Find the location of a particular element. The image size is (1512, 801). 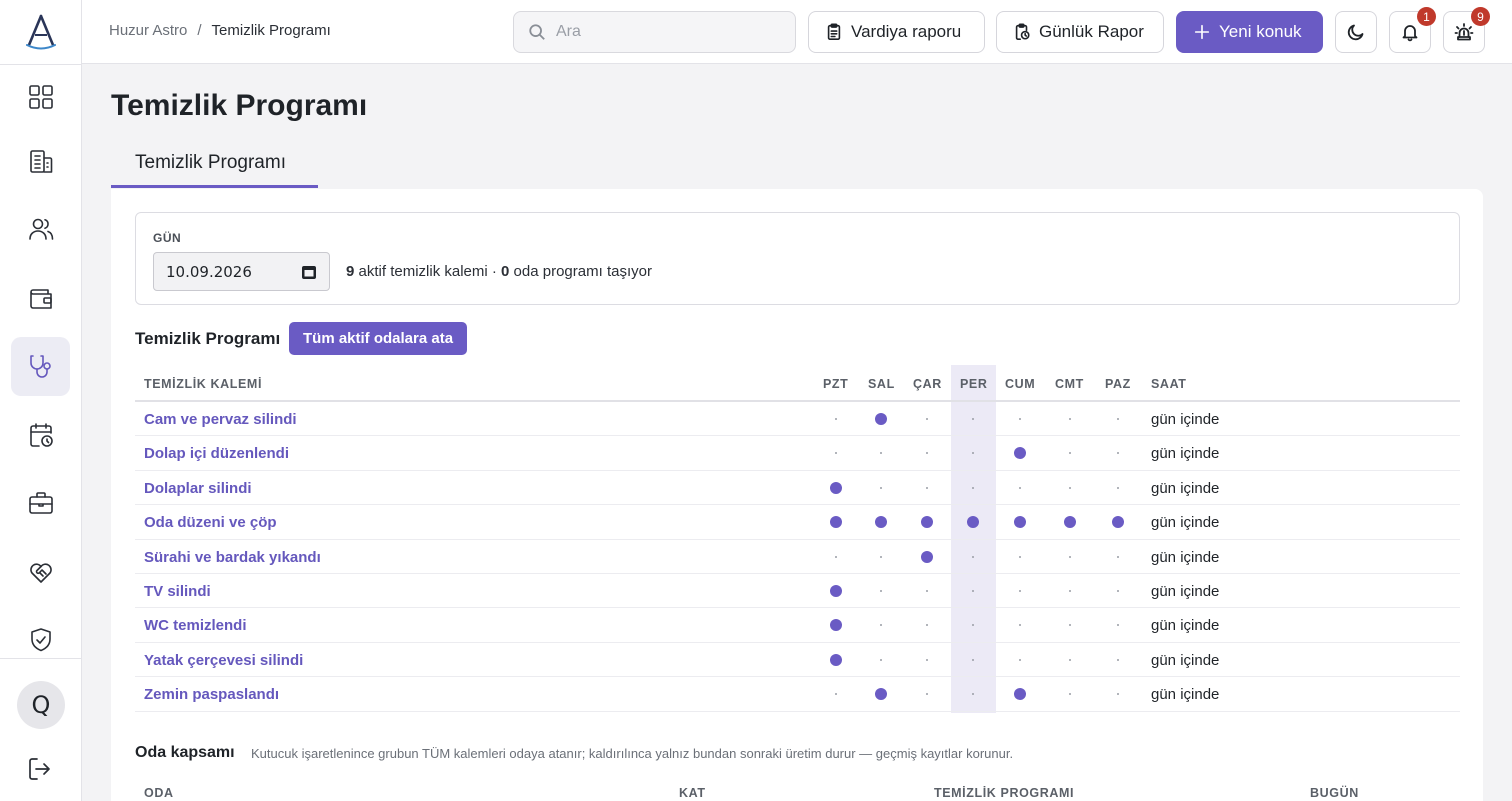

cleaning-item-link: Yatak çerçevesi silindi is located at coordinates (223, 660).